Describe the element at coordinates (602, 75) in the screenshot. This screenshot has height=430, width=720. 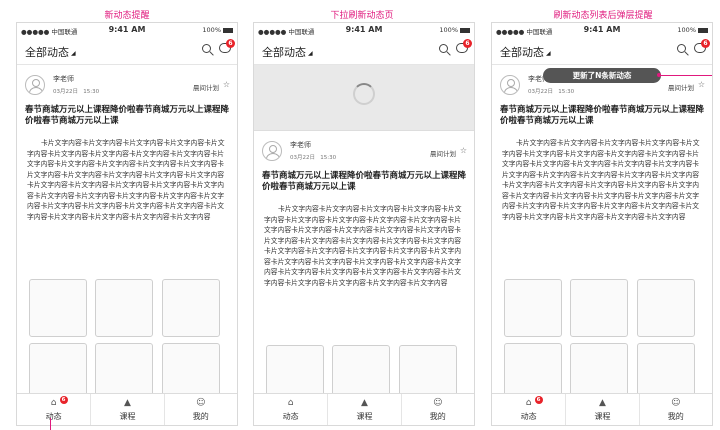
I see `new-feed-toast: 更新了N条新动态` at that location.